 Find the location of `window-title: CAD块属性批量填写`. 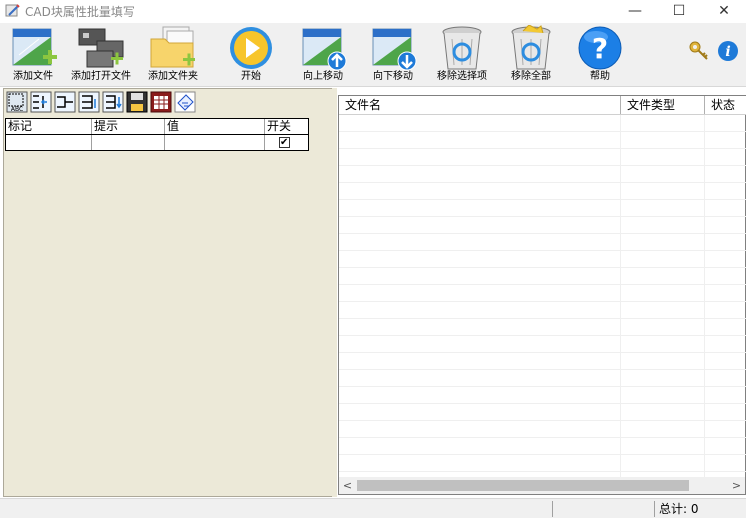

window-title: CAD块属性批量填写 is located at coordinates (80, 12).